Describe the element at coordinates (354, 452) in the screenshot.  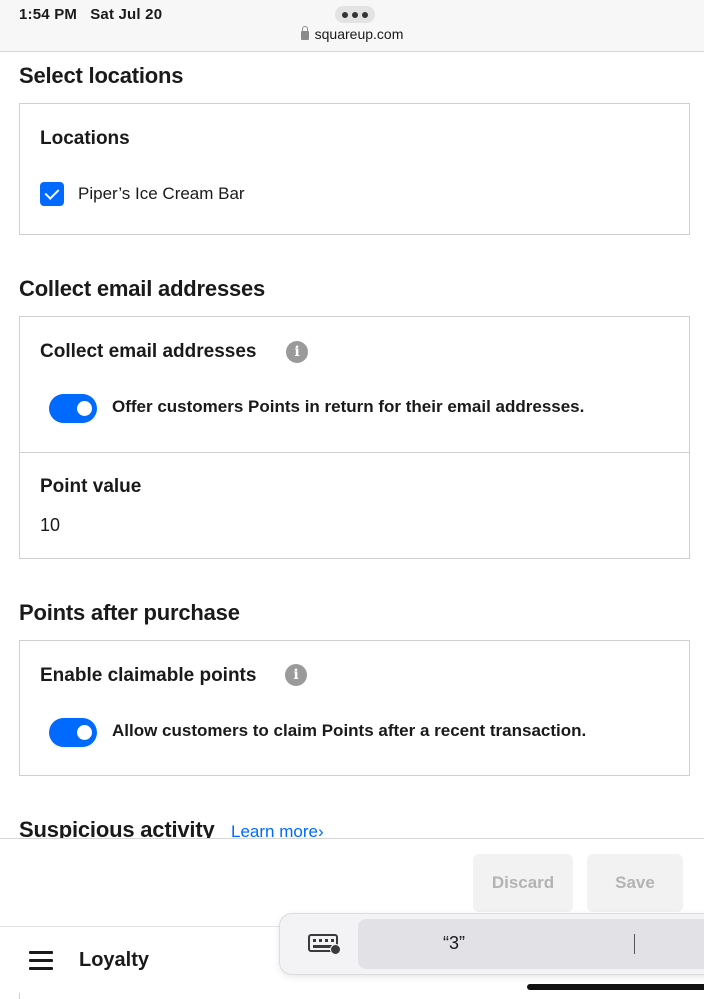
I see `card-divider` at that location.